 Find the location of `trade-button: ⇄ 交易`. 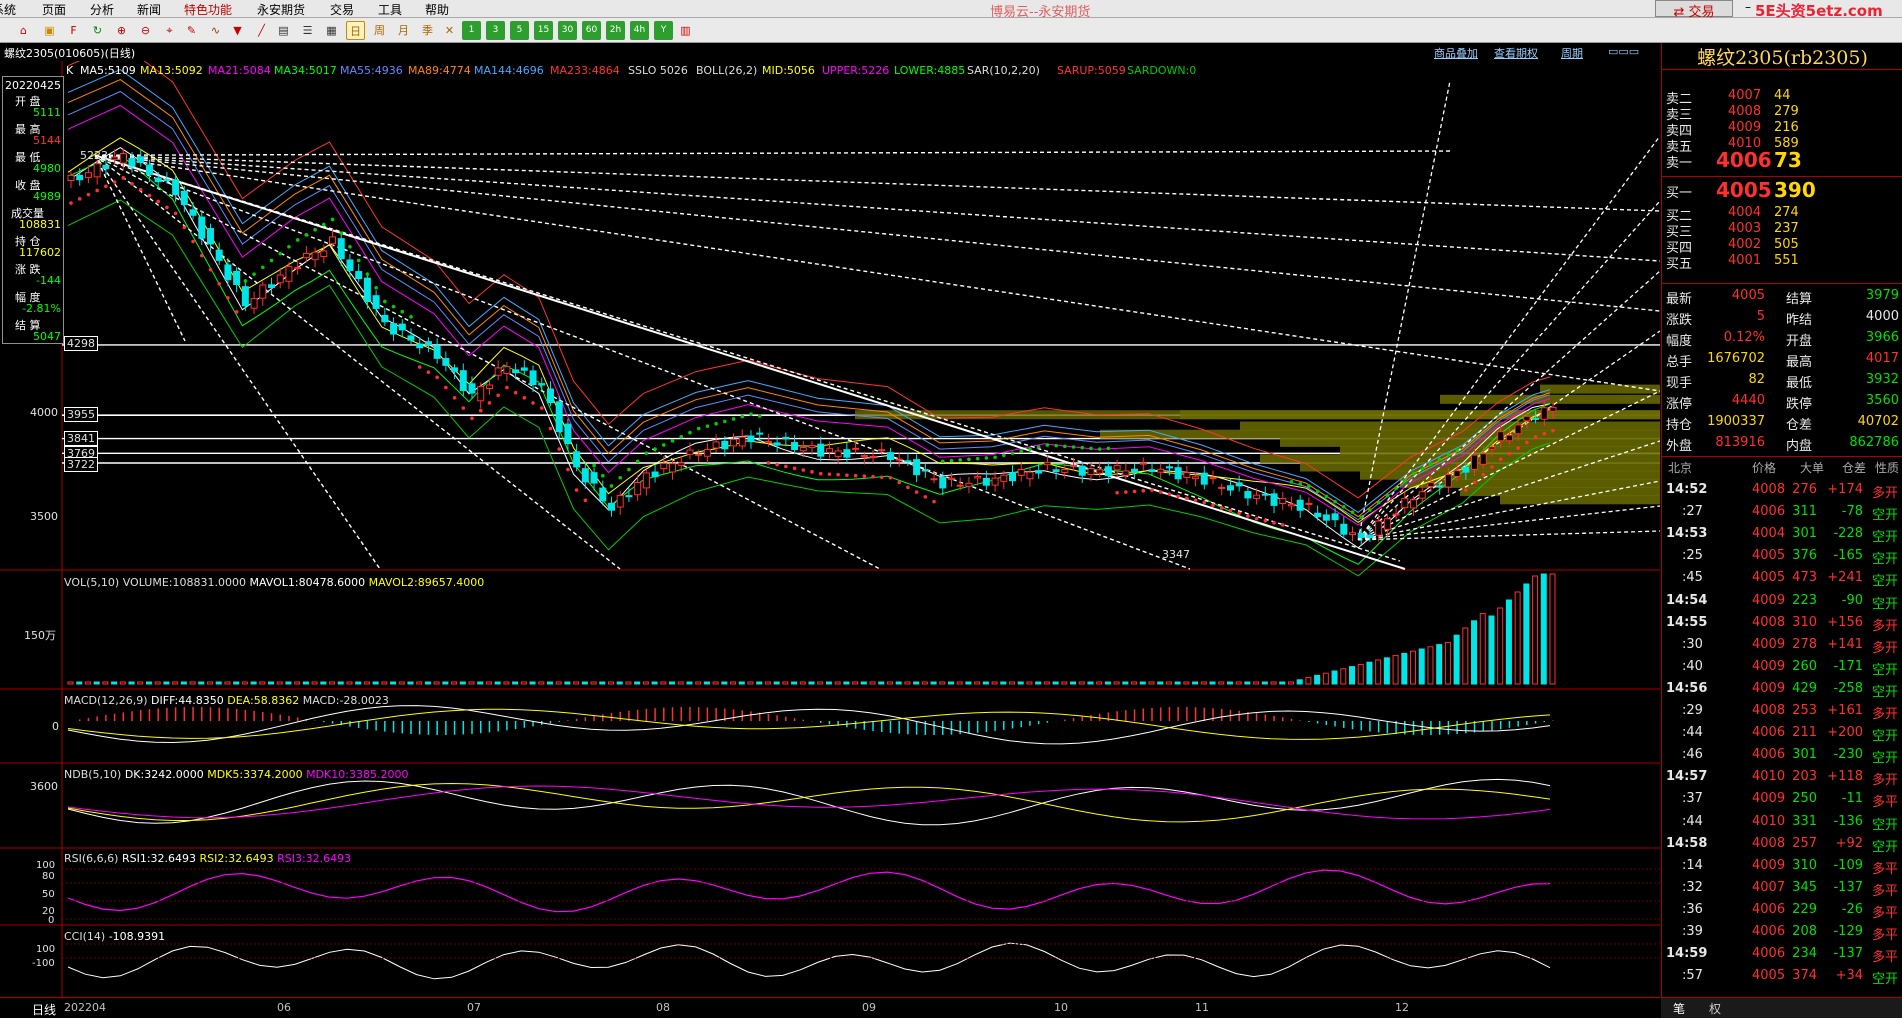

trade-button: ⇄ 交易 is located at coordinates (1694, 10).